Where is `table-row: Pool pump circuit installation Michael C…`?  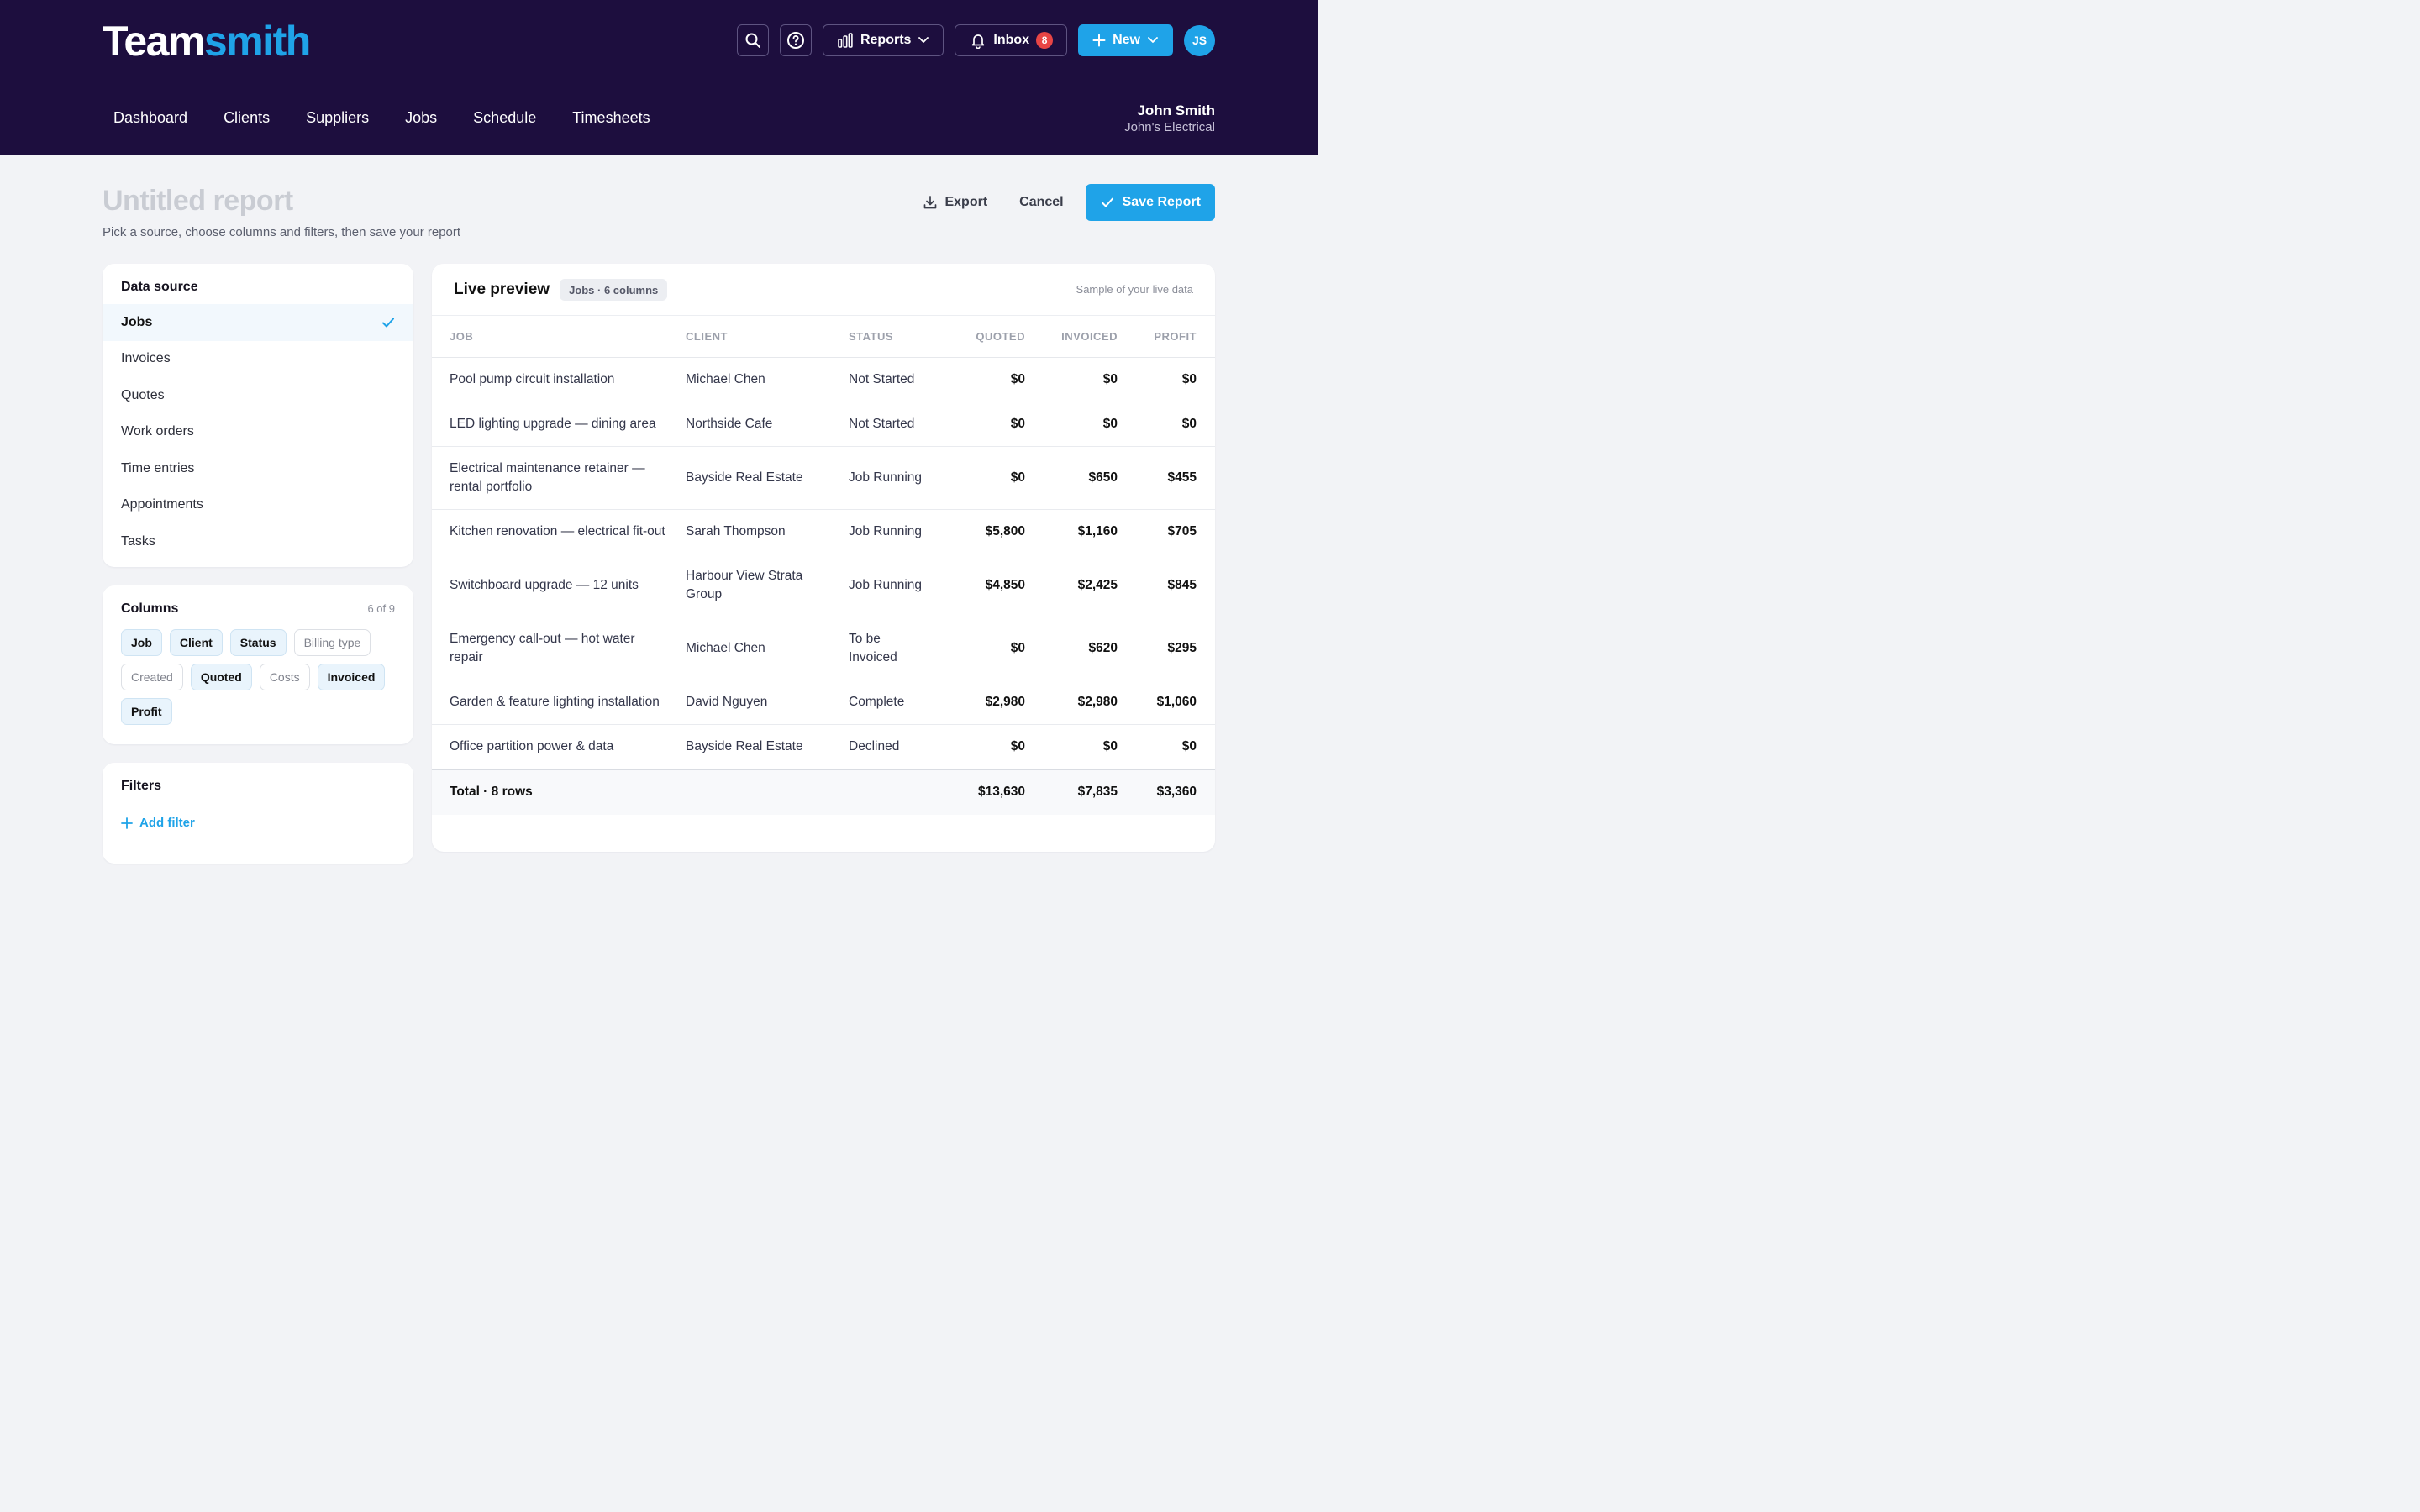
table-row: Pool pump circuit installation Michael C… is located at coordinates (824, 379).